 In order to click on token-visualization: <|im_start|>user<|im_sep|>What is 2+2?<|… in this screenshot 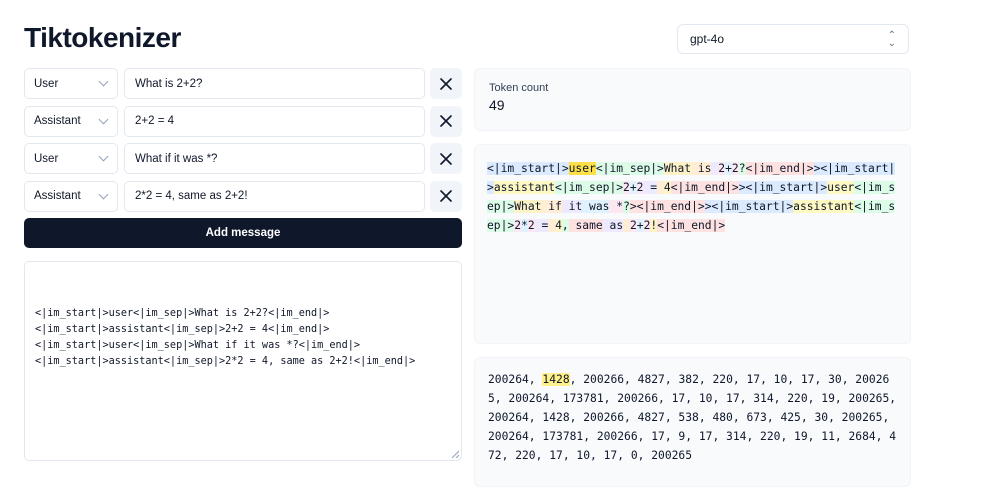, I will do `click(692, 197)`.